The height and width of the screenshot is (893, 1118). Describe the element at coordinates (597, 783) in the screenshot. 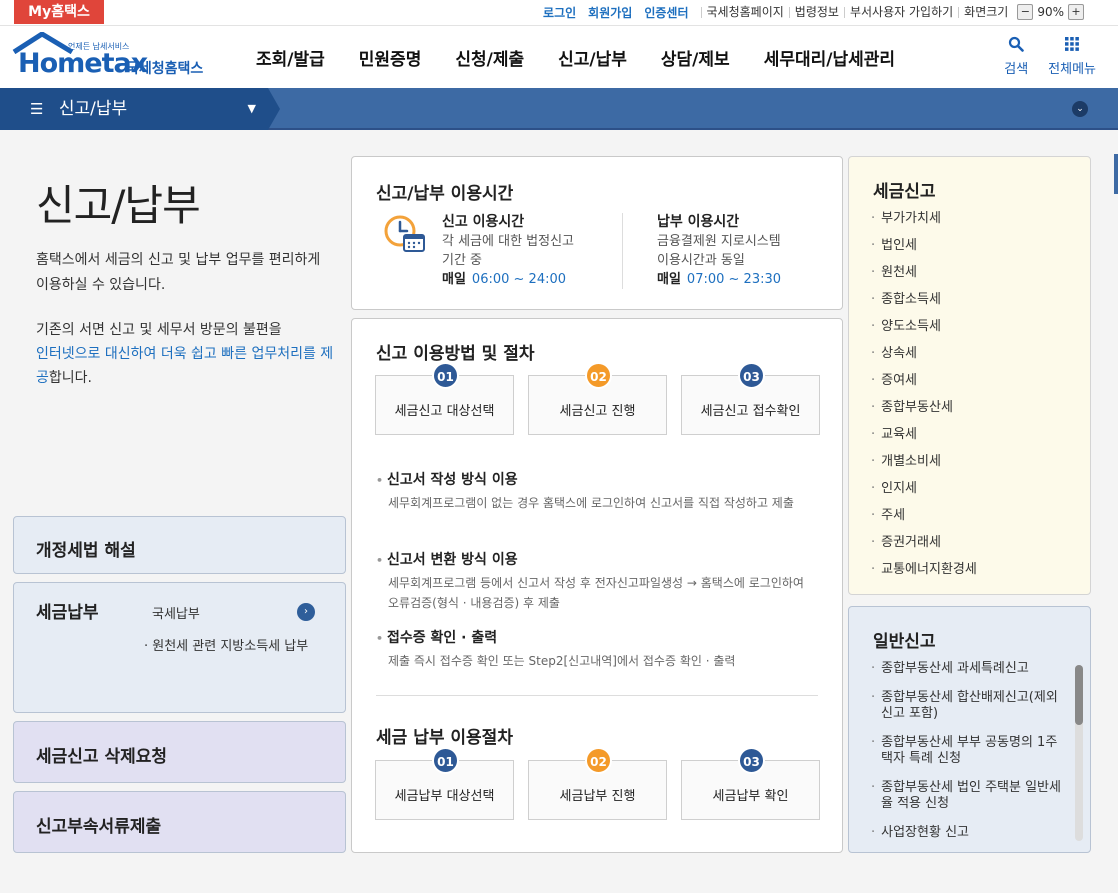

I see `payment-step-2: 02 세금납부 진행` at that location.